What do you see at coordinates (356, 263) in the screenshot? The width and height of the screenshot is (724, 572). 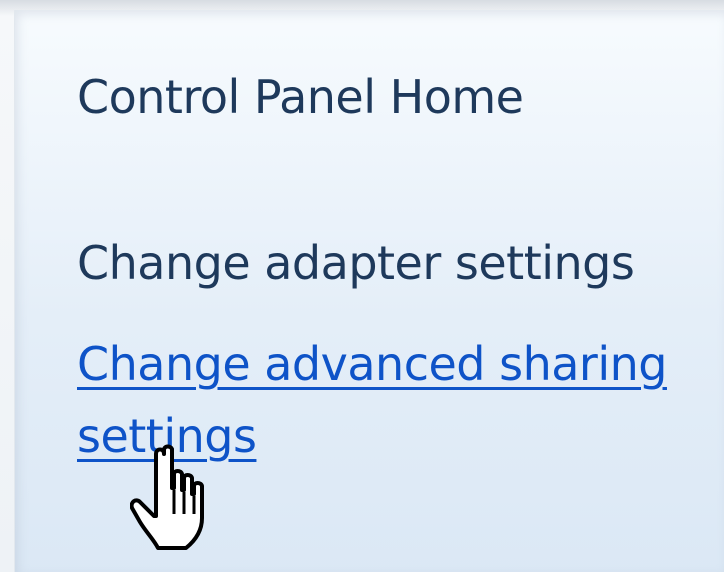 I see `change-adapter-settings-link: Change adapter settings` at bounding box center [356, 263].